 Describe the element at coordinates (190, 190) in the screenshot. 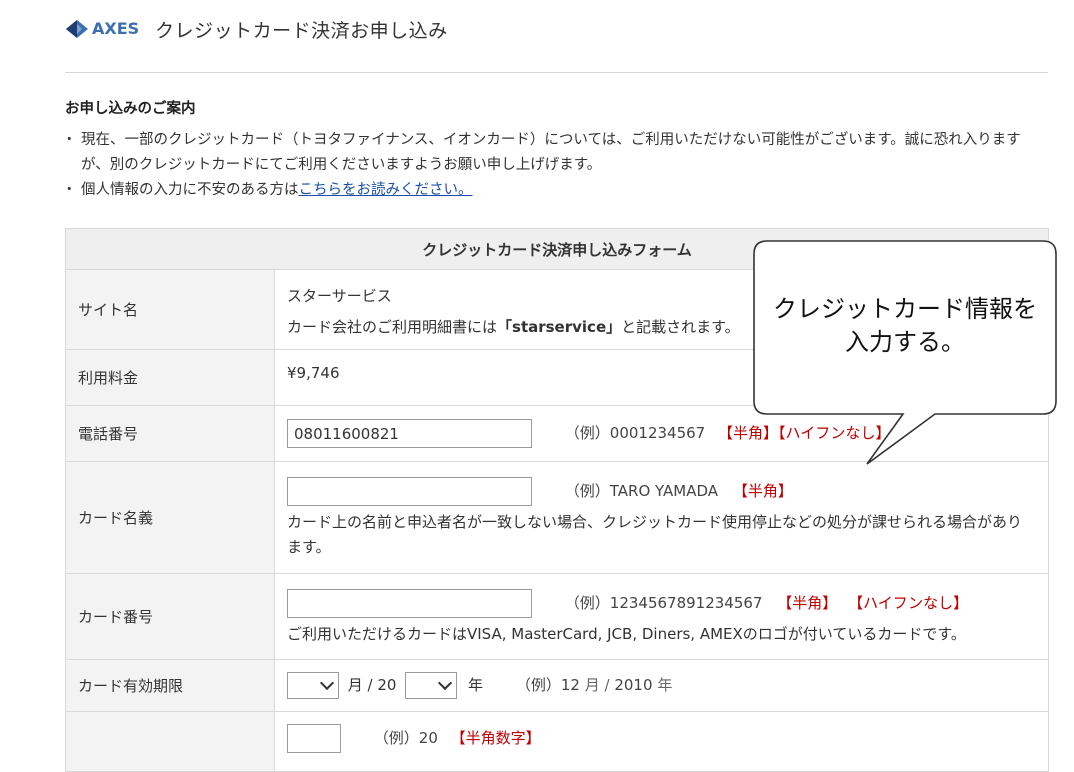

I see `guide-item-text: 個人情報の入力に不安のある方は` at that location.